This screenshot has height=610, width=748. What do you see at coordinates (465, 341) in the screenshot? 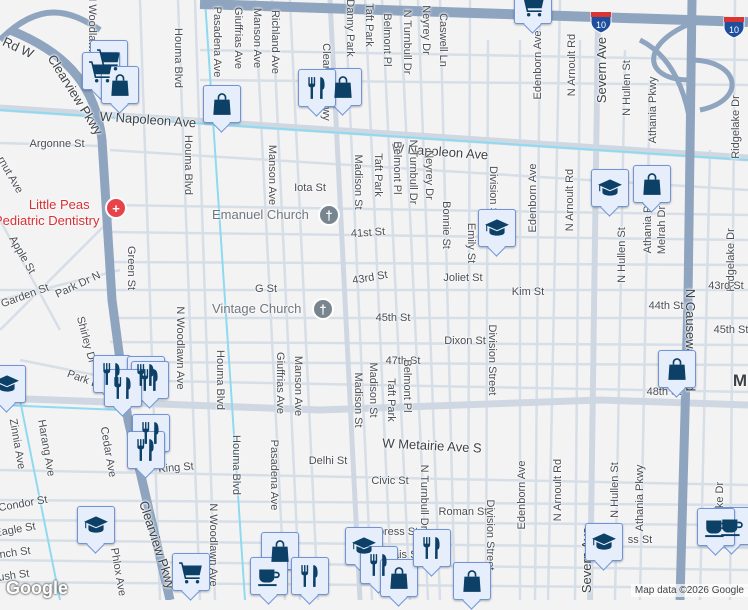
I see `street-label: Dixon St` at bounding box center [465, 341].